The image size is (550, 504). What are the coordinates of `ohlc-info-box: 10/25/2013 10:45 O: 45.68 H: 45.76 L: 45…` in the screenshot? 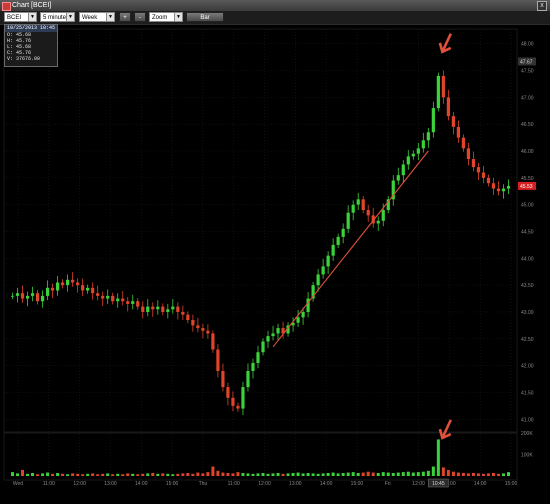 It's located at (31, 45).